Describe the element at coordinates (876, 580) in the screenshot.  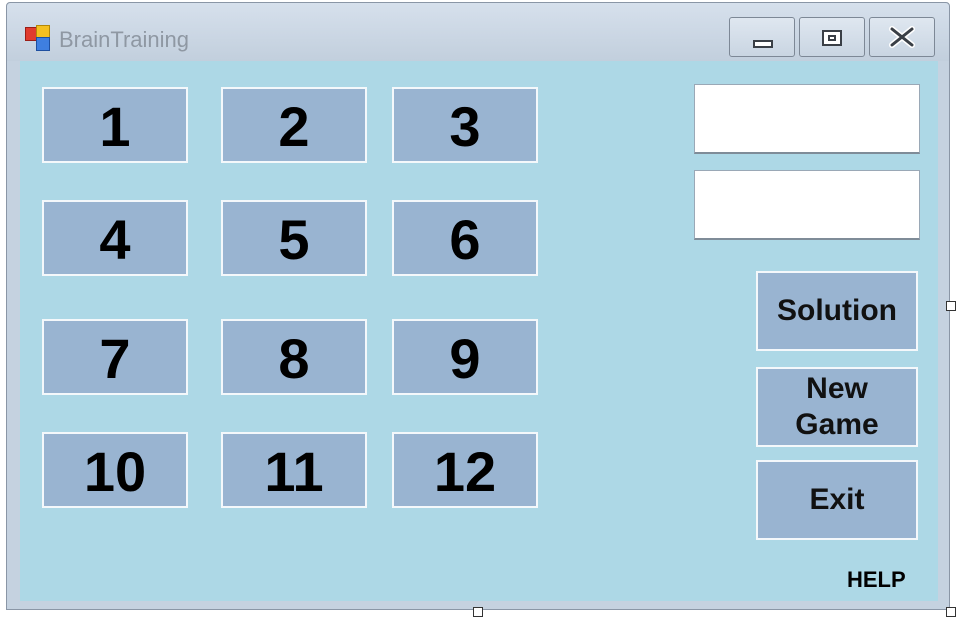
I see `help-link: HELP` at that location.